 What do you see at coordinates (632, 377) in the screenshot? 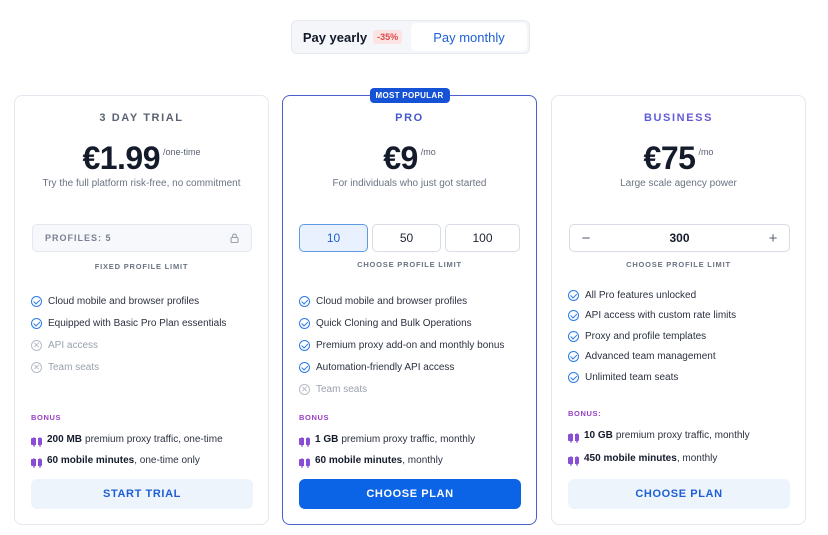
I see `feature-text: Unlimited team seats` at bounding box center [632, 377].